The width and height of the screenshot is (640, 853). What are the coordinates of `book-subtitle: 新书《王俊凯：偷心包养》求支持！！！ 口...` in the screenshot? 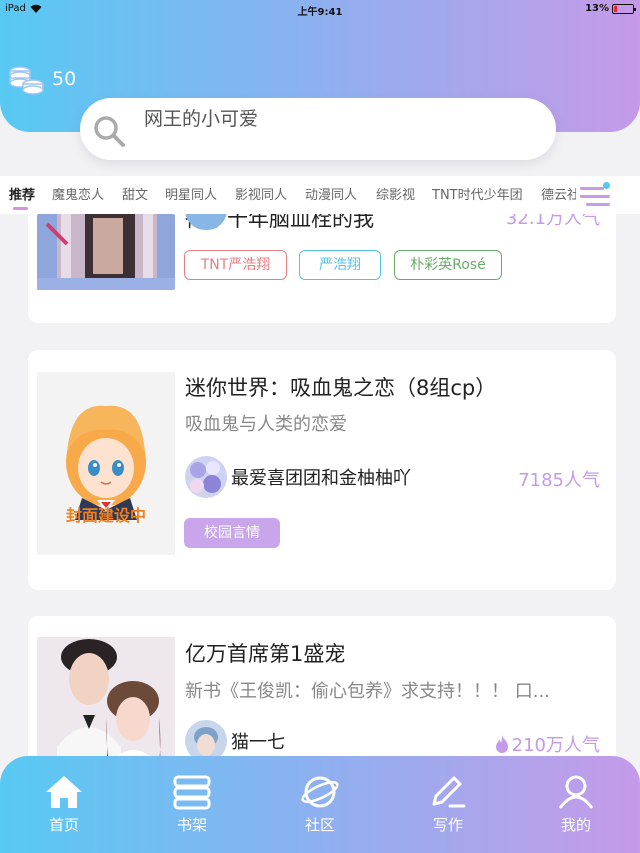 It's located at (367, 691).